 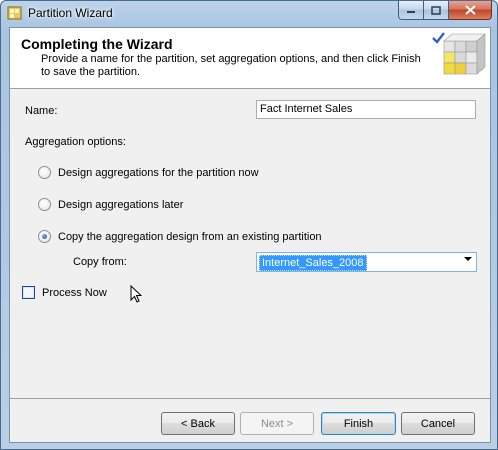 I want to click on close-button, so click(x=470, y=10).